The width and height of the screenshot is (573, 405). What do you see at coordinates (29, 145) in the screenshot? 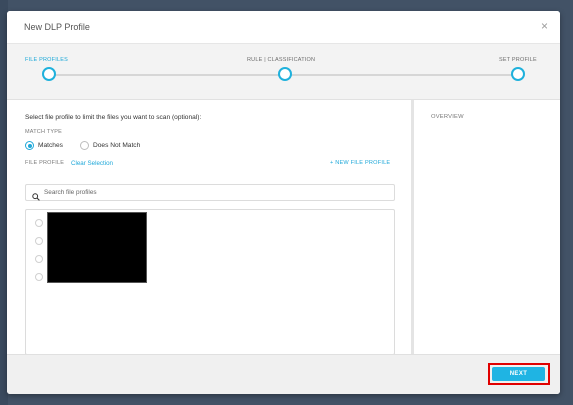
I see `radio-matches` at bounding box center [29, 145].